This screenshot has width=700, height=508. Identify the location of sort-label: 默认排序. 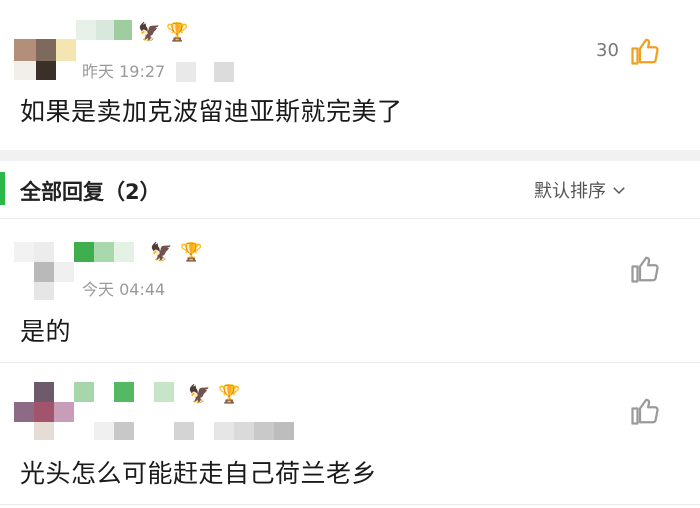
(570, 191).